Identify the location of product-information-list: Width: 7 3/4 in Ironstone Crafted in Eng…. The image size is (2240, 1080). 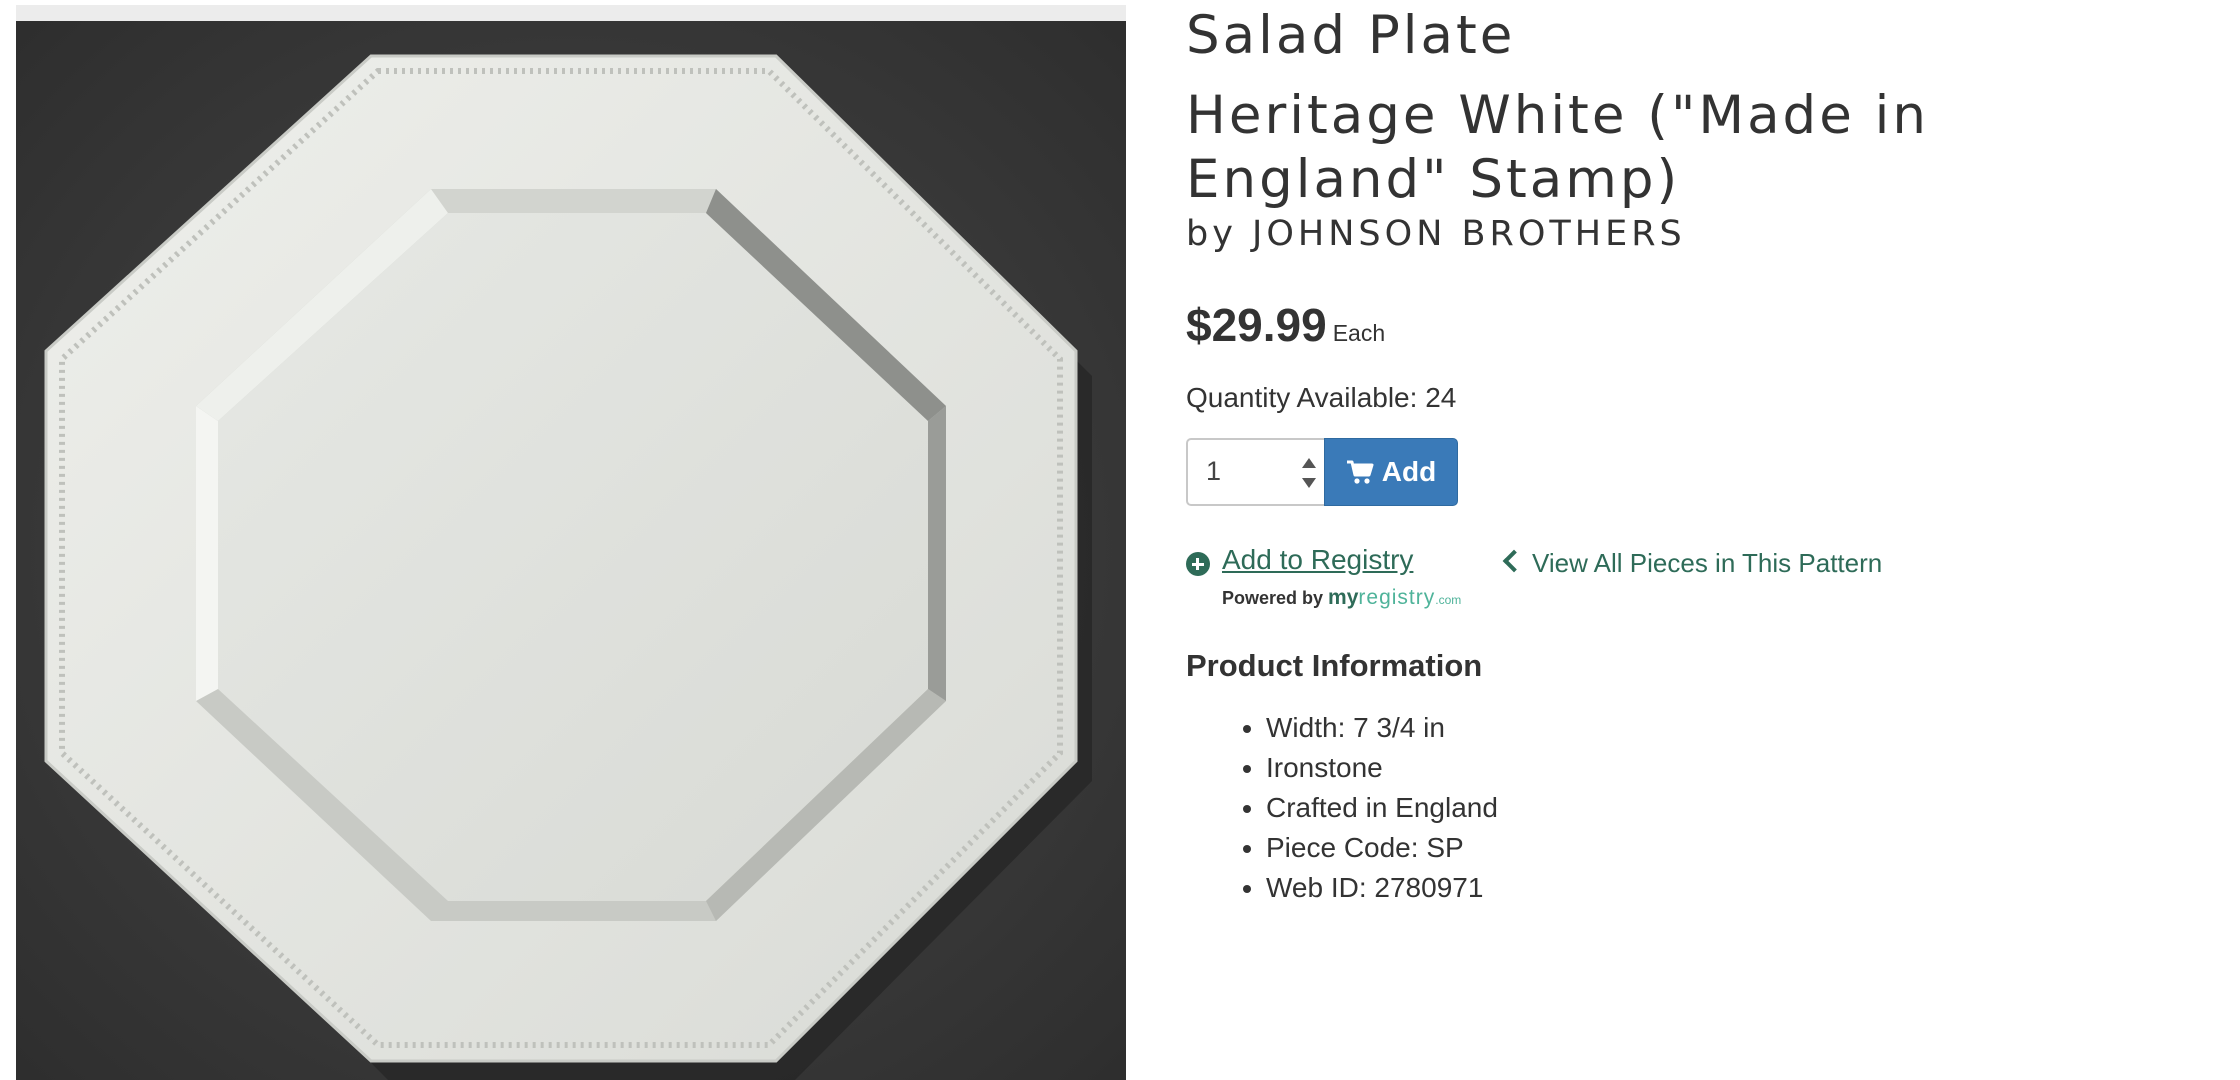
(1342, 808).